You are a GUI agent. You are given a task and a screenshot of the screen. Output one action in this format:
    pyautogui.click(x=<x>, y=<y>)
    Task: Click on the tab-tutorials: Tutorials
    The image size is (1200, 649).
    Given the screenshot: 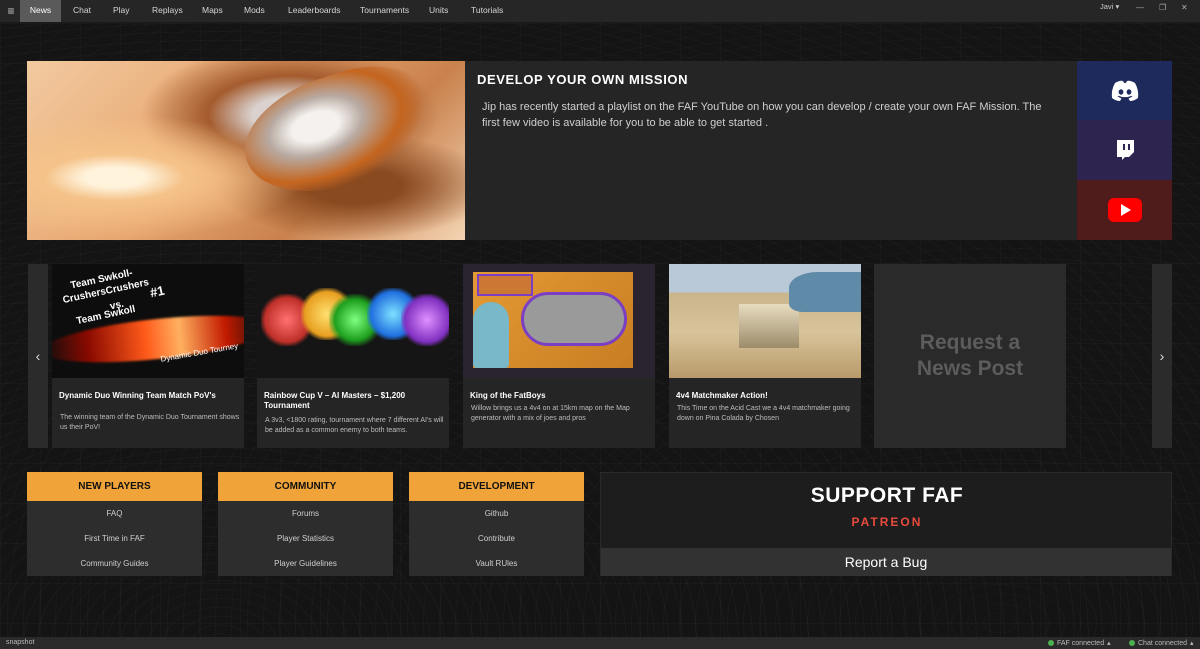 What is the action you would take?
    pyautogui.click(x=487, y=11)
    